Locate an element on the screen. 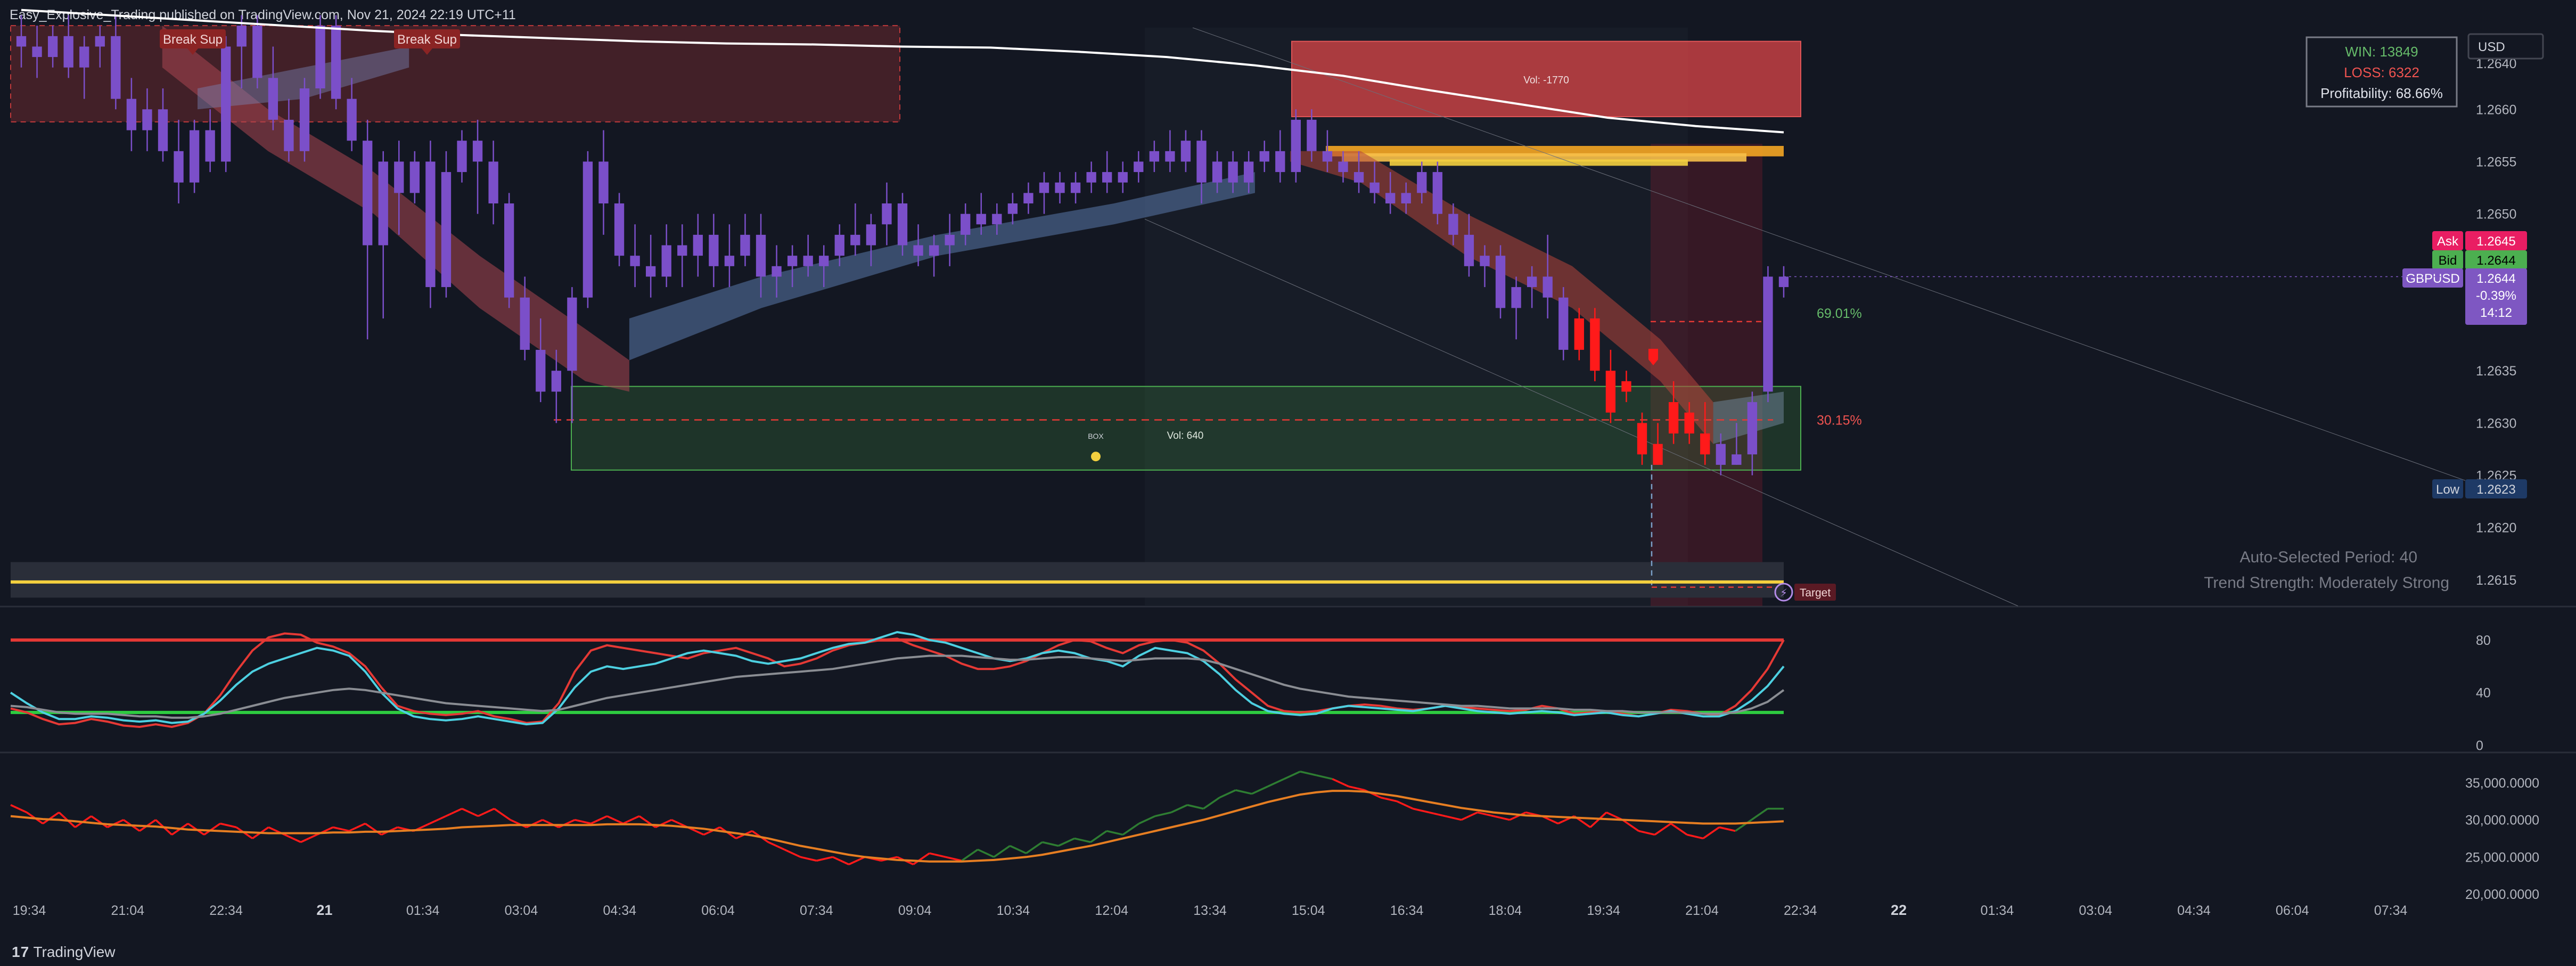  volume-axis-tick: 20,000.0000 is located at coordinates (2502, 894).